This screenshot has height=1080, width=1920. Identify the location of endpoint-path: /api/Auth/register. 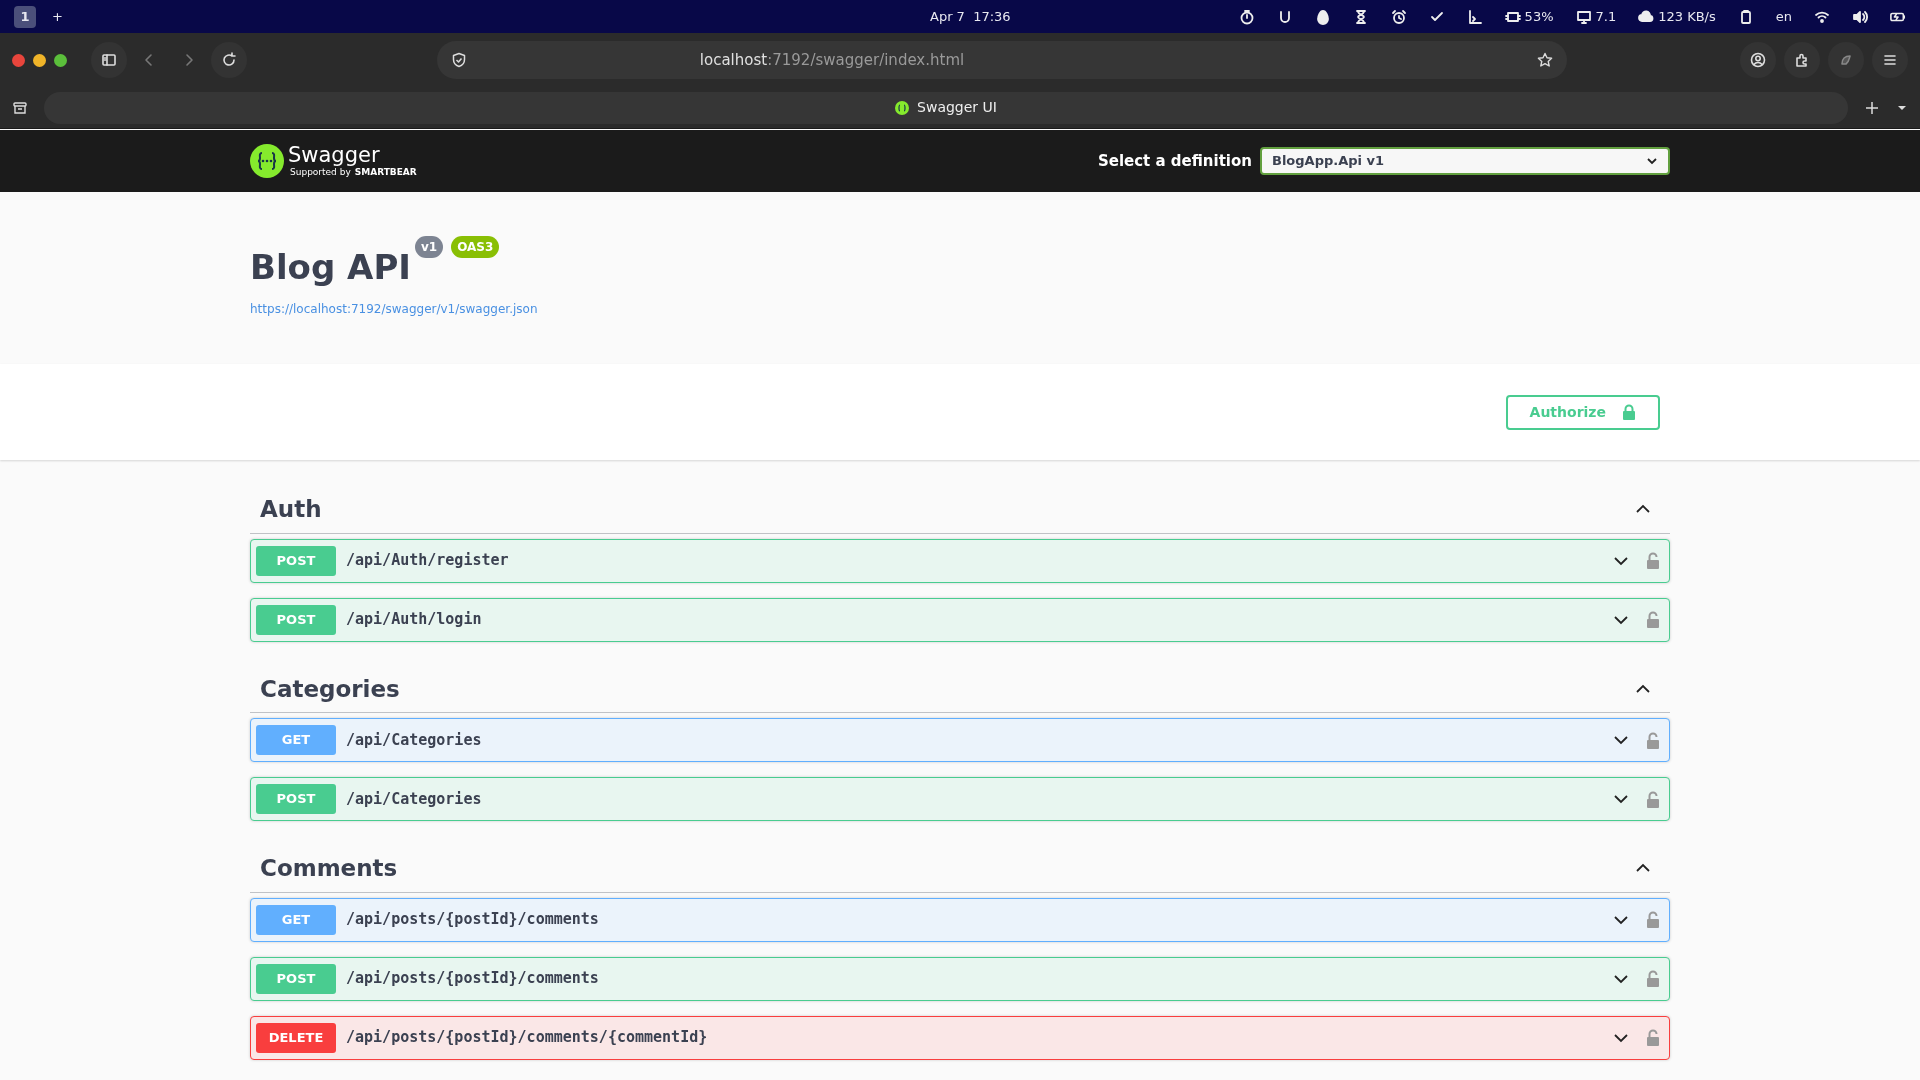
(427, 561).